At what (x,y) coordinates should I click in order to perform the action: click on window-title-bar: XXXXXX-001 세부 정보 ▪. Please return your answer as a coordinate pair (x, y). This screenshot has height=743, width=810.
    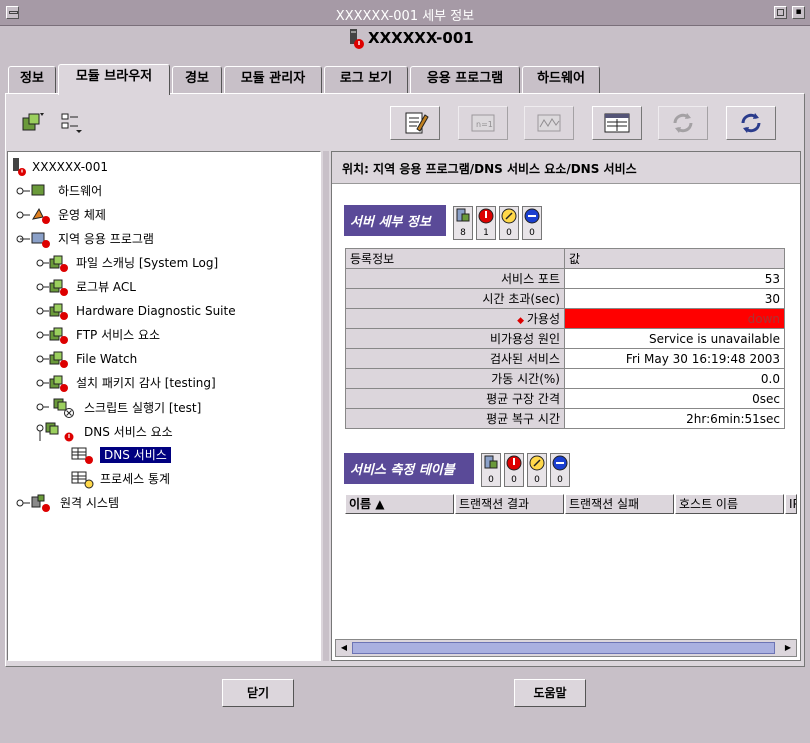
    Looking at the image, I should click on (405, 13).